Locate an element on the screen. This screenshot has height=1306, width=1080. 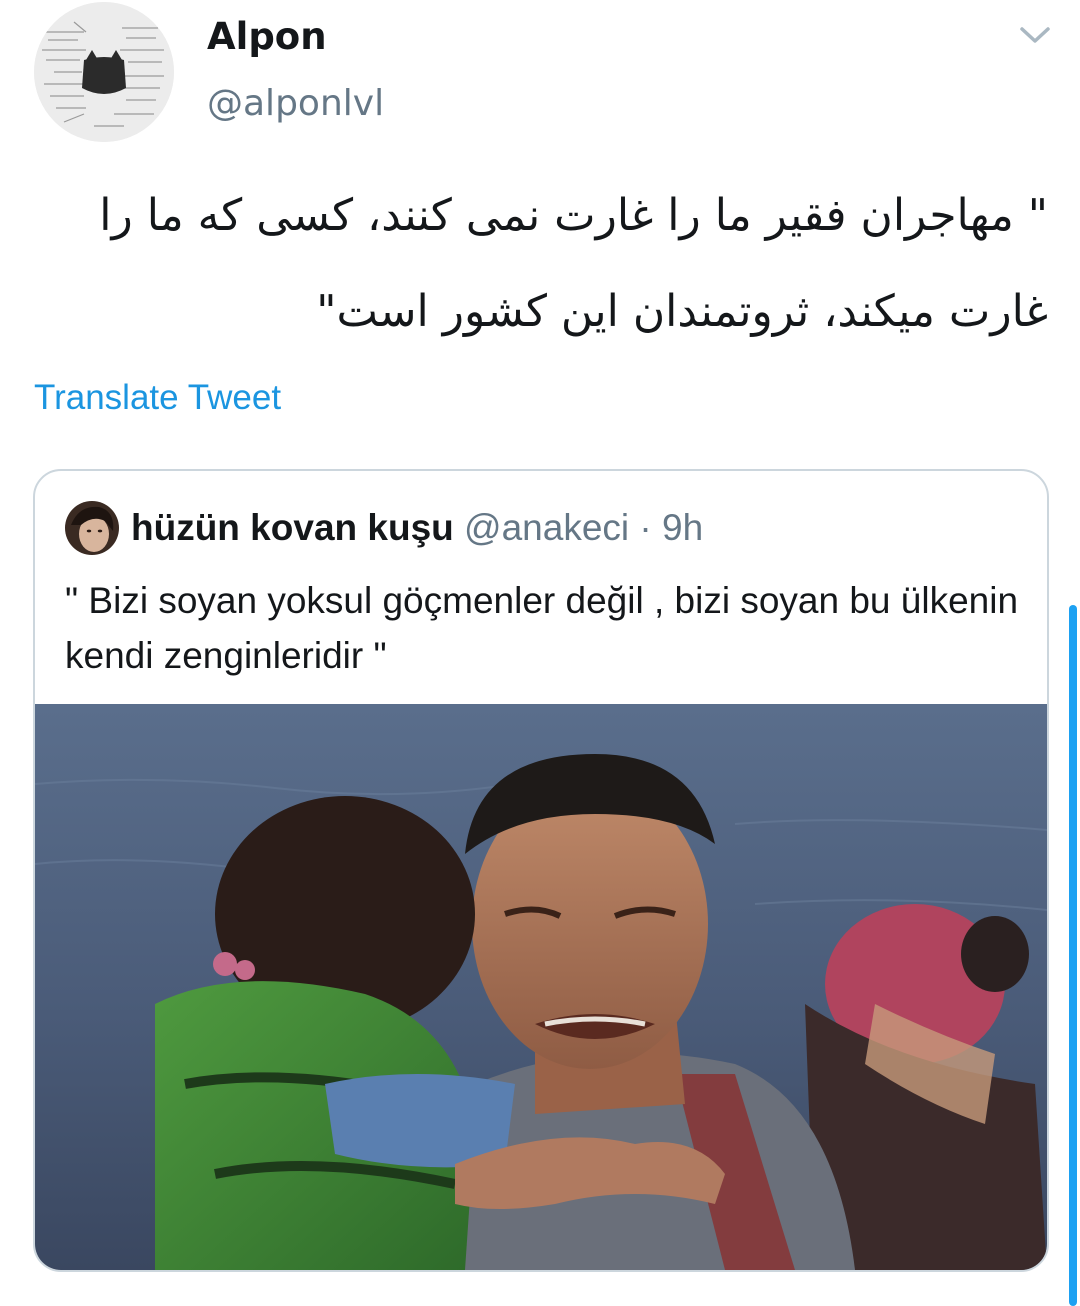
quoted-author-name: hüzün kovan kuşu is located at coordinates (292, 527).